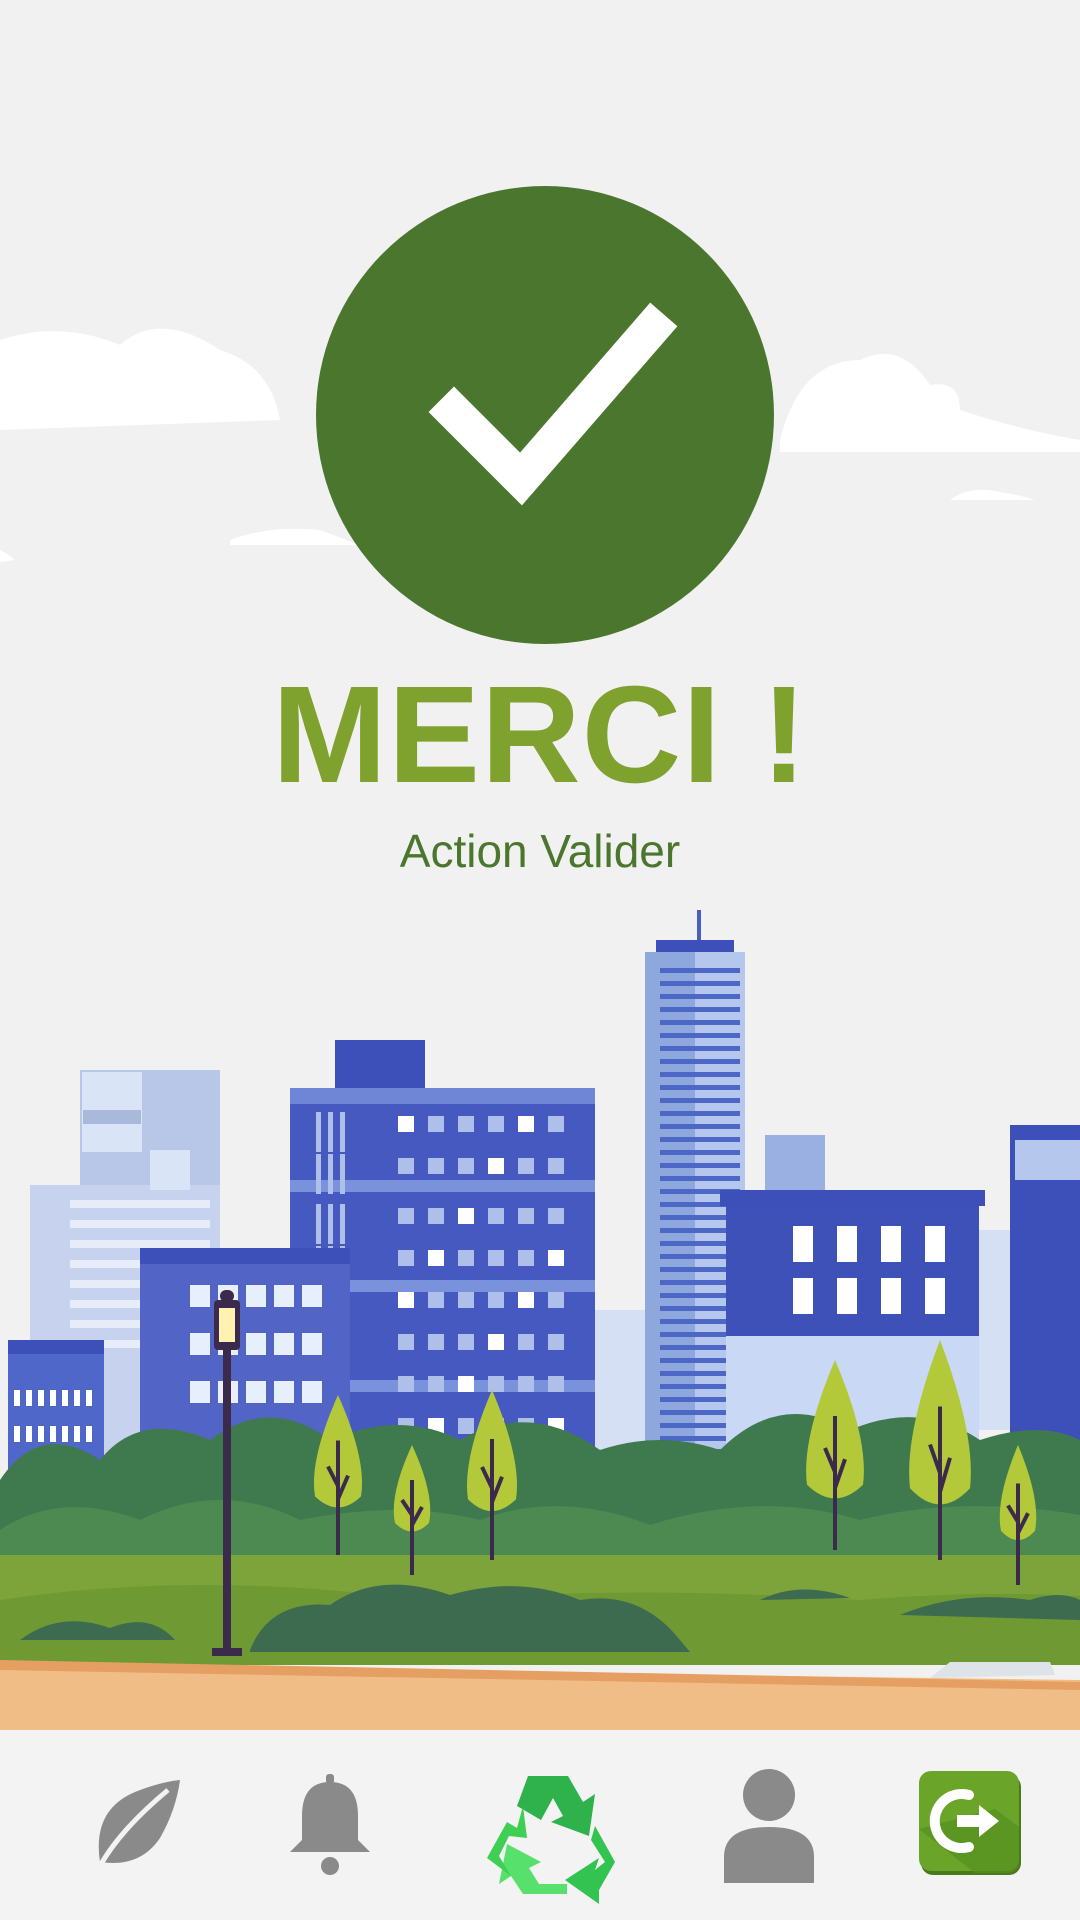 This screenshot has height=1920, width=1080. I want to click on nav-logout-button, so click(971, 1825).